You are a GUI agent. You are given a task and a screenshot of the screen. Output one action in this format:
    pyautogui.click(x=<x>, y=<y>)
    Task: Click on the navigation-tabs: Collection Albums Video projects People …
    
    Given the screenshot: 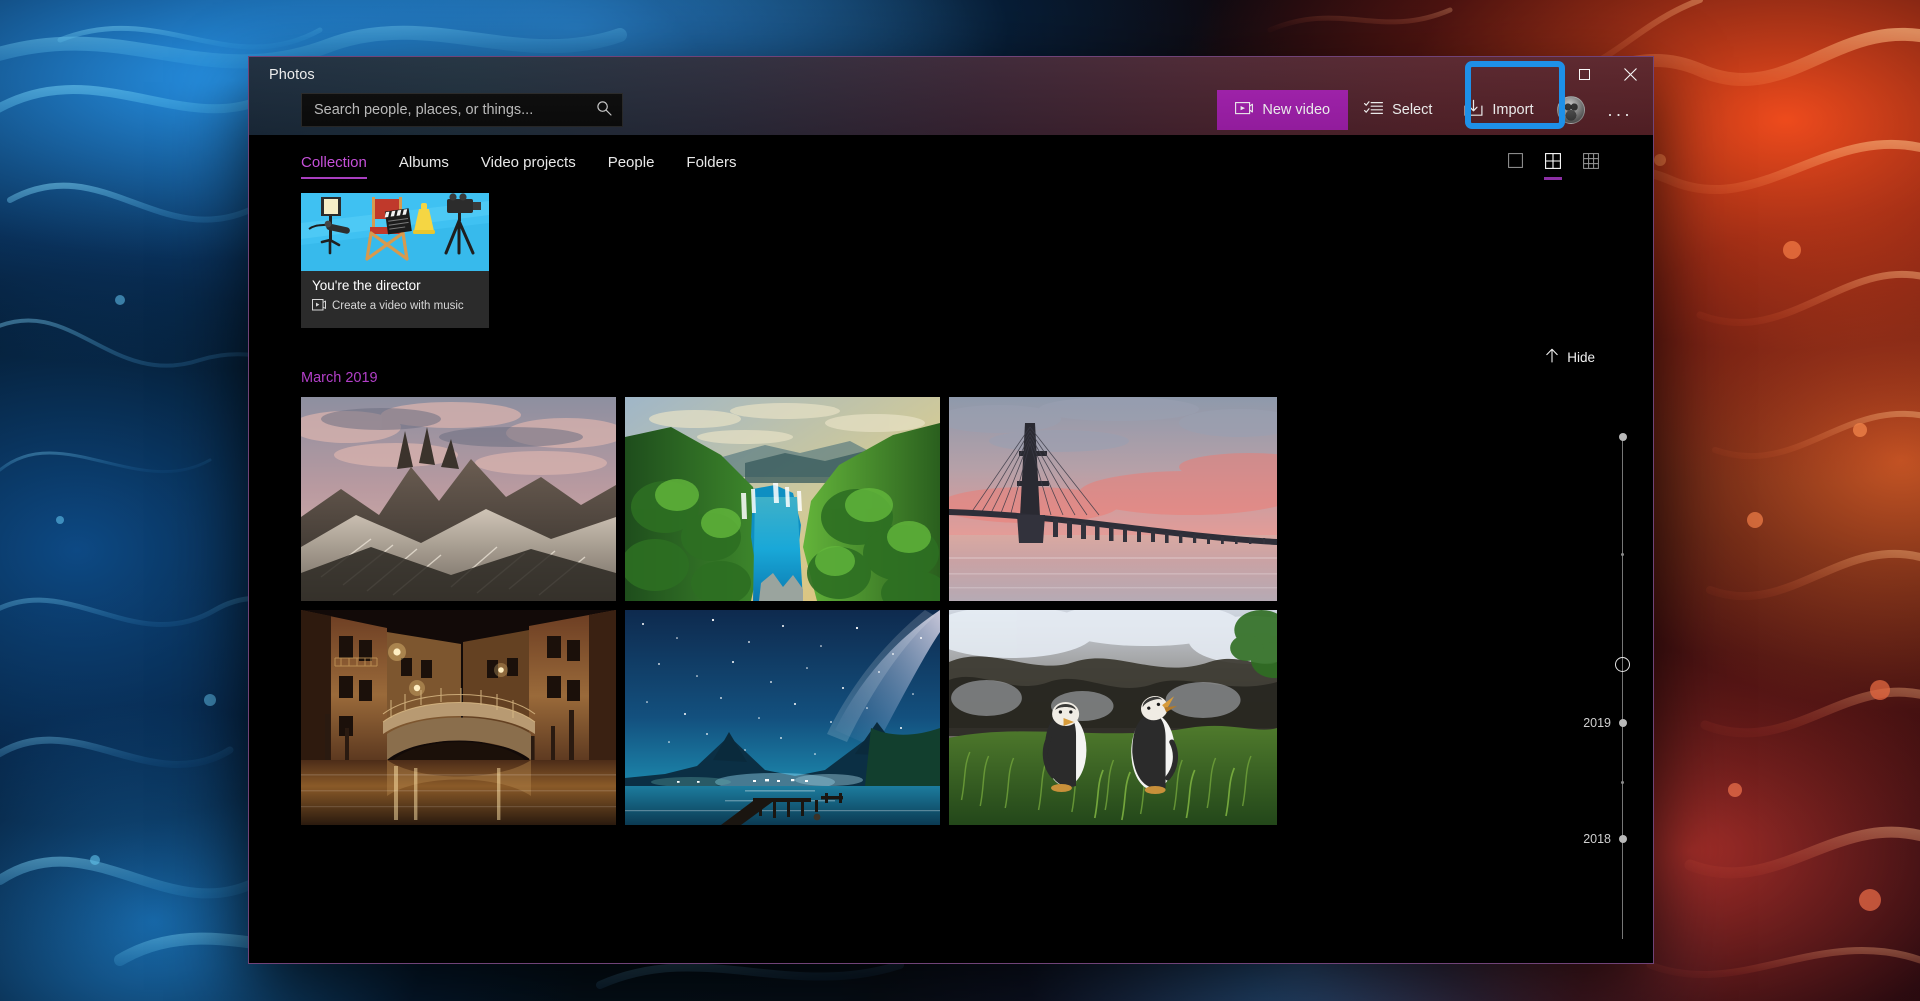 What is the action you would take?
    pyautogui.click(x=951, y=158)
    